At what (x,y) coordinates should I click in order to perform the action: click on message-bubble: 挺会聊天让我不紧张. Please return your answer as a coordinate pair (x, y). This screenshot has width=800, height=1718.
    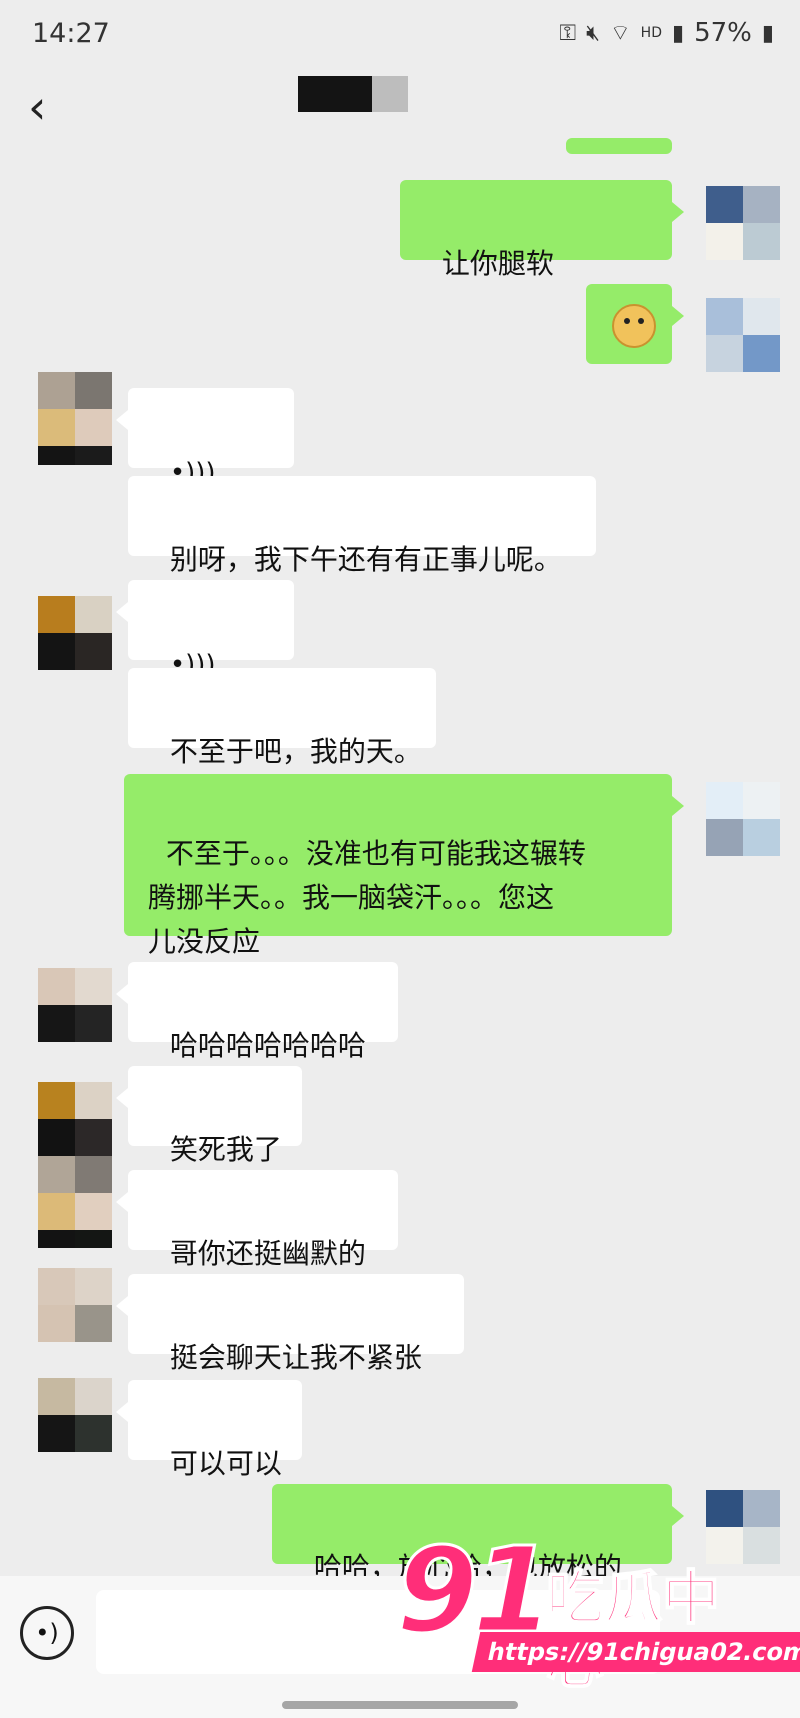
    Looking at the image, I should click on (290, 1324).